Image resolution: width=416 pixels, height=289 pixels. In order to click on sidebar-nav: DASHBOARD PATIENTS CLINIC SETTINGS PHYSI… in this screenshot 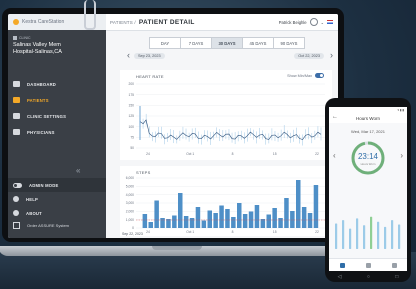, I will do `click(57, 108)`.